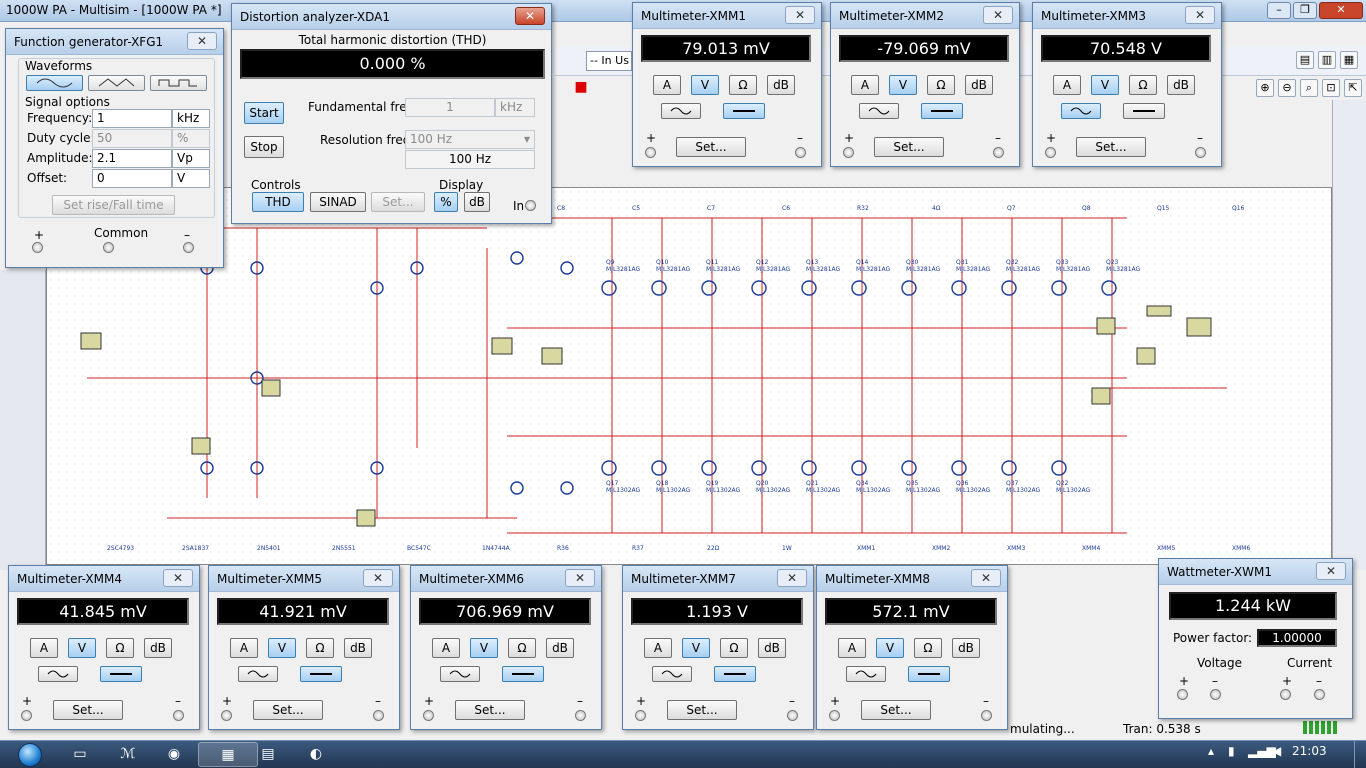 The image size is (1366, 768). What do you see at coordinates (1285, 694) in the screenshot?
I see `current-plus-terminal-icon` at bounding box center [1285, 694].